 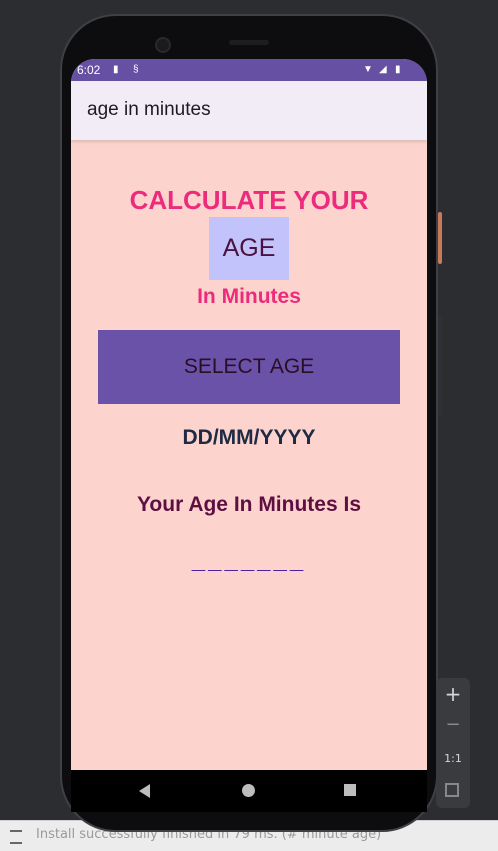 What do you see at coordinates (398, 69) in the screenshot?
I see `battery-icon: ▮` at bounding box center [398, 69].